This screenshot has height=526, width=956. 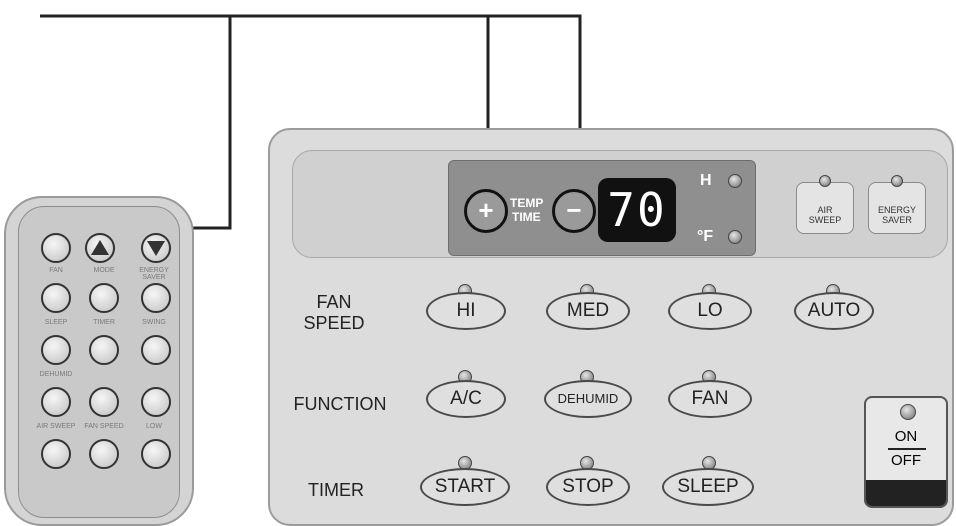 I want to click on air-sweep-label-2: SWEEP, so click(x=825, y=220).